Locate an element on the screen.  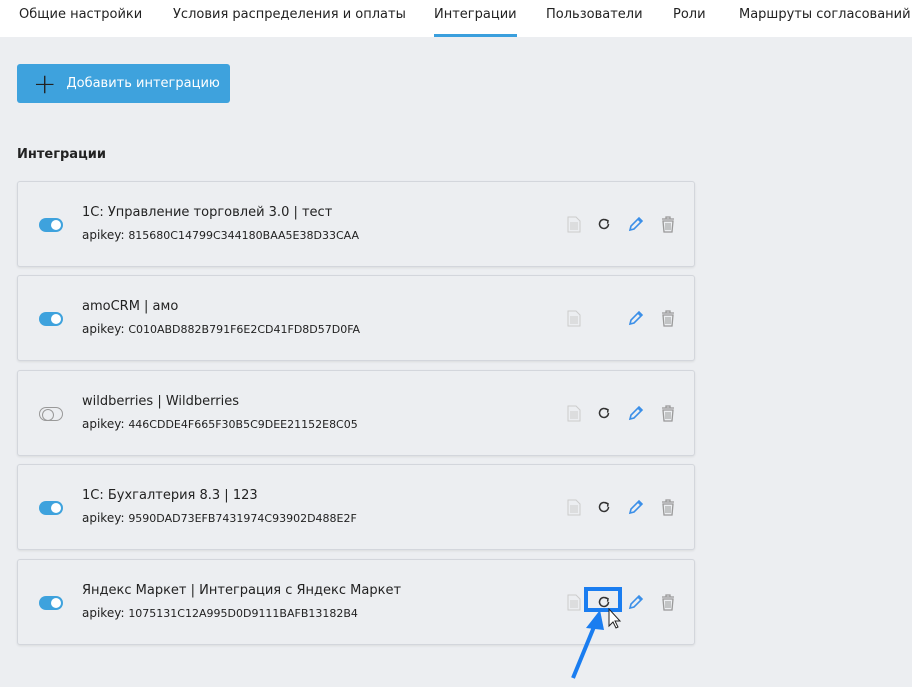
section-title: Интеграции is located at coordinates (61, 154).